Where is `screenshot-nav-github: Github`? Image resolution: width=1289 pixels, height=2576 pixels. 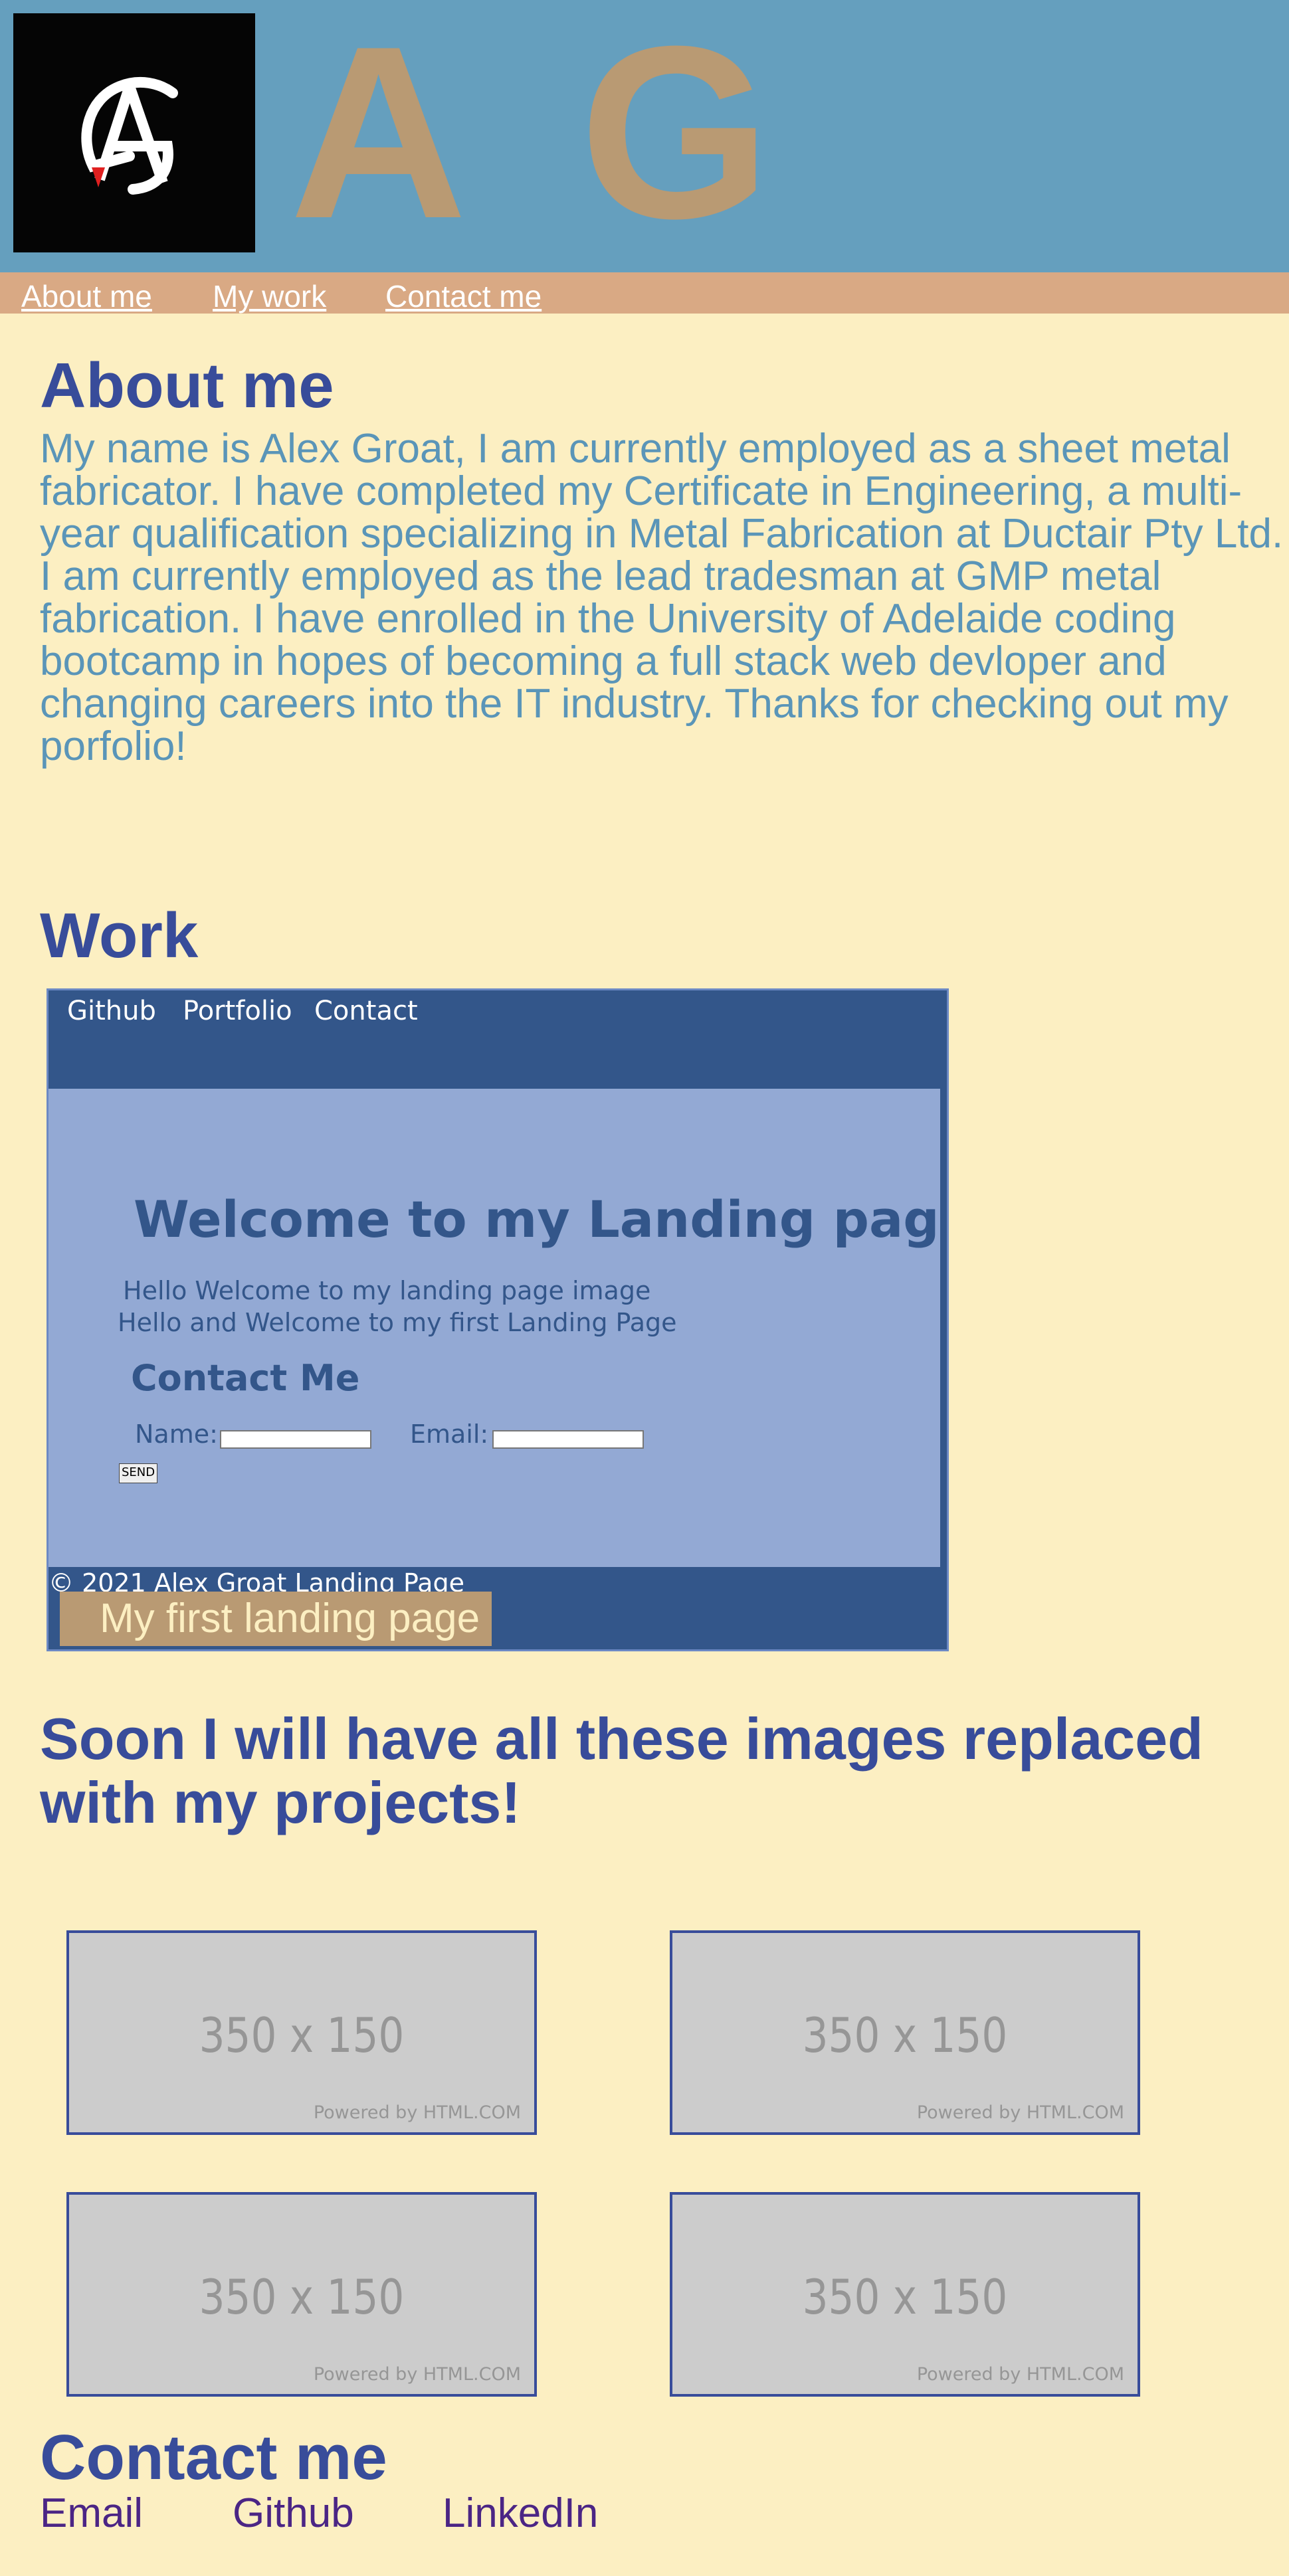 screenshot-nav-github: Github is located at coordinates (111, 1011).